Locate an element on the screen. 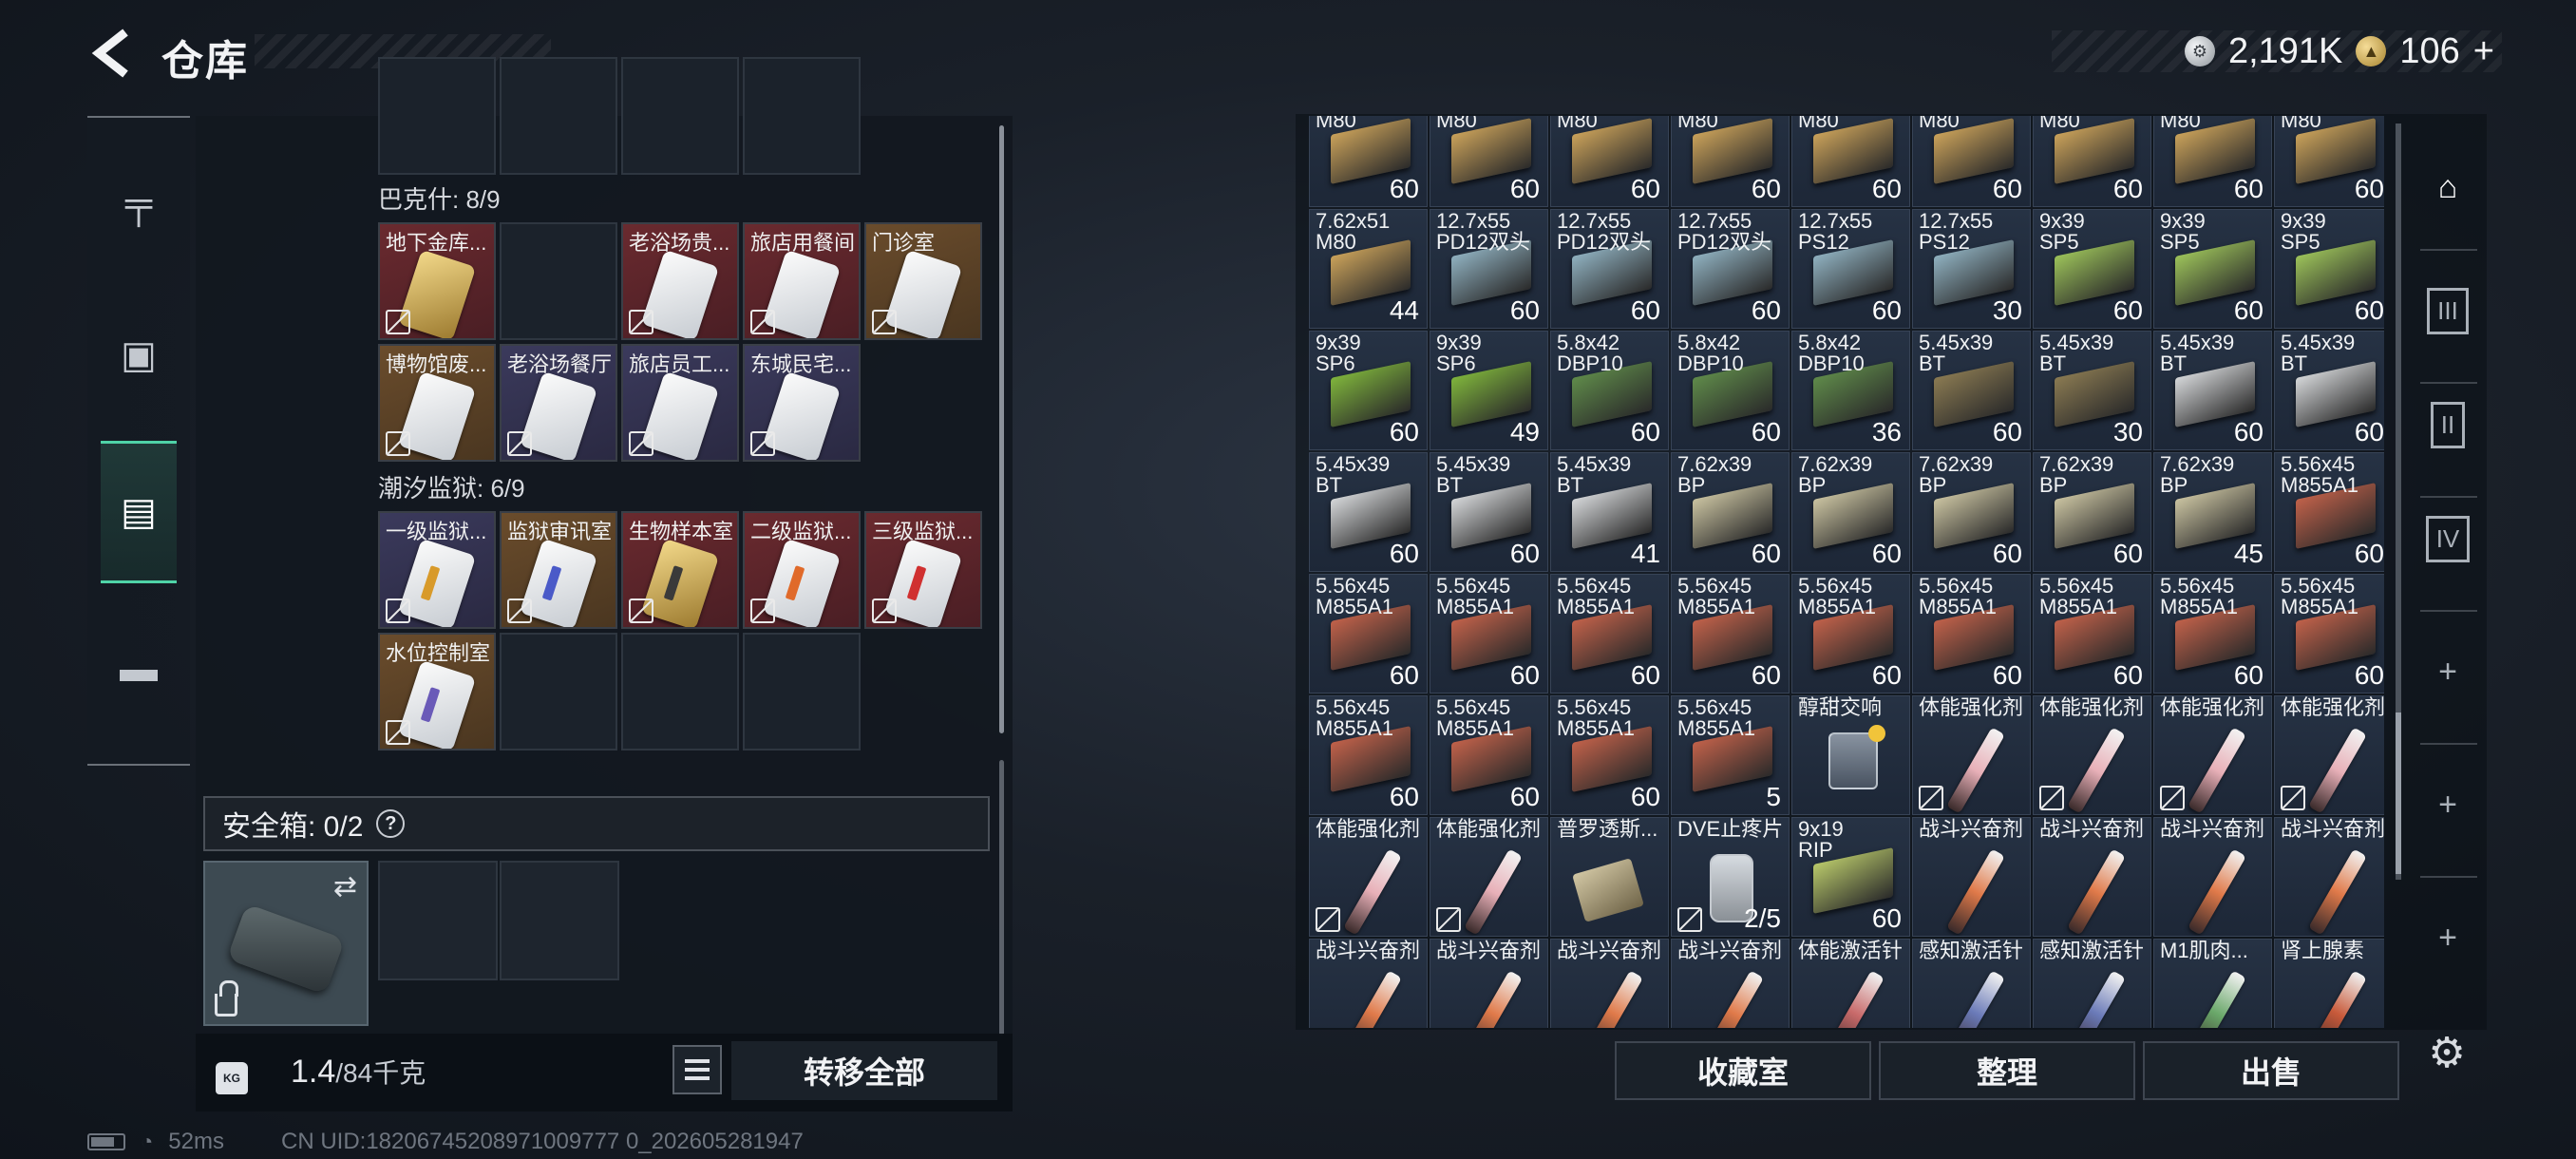  inventory-item: 肾上腺素 is located at coordinates (2329, 983).